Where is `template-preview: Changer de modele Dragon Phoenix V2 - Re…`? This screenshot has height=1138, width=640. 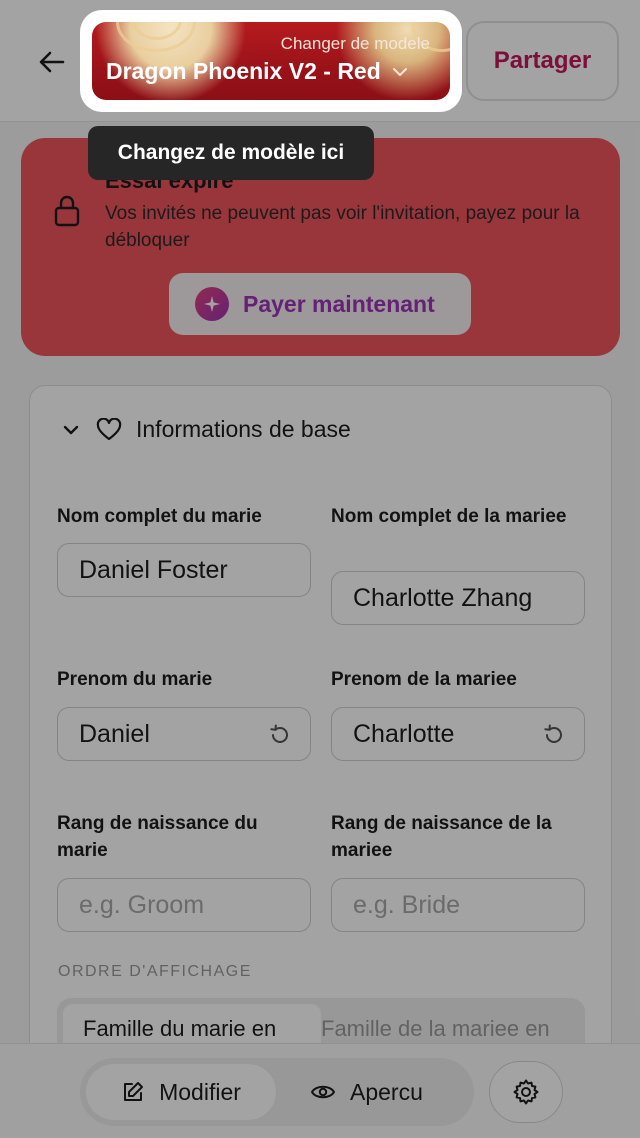
template-preview: Changer de modele Dragon Phoenix V2 - Re… is located at coordinates (271, 61).